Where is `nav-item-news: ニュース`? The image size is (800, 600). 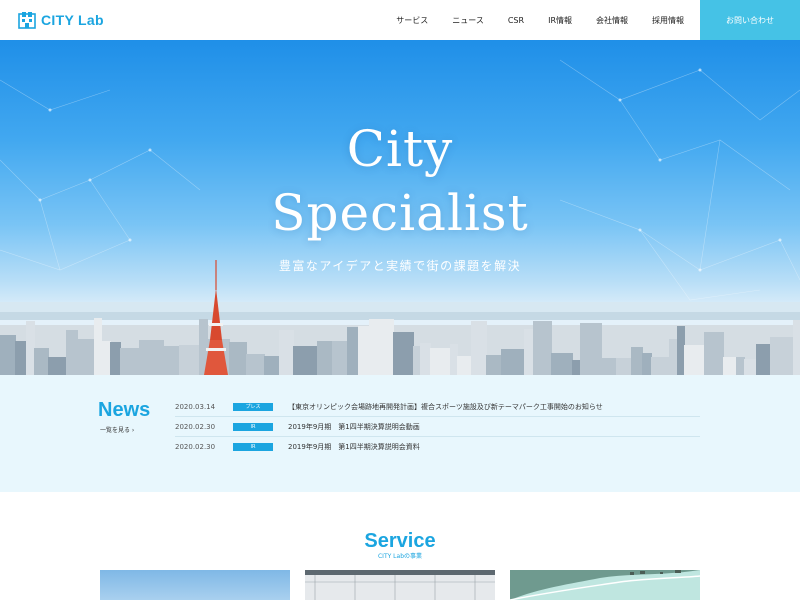
nav-item-news: ニュース is located at coordinates (468, 20).